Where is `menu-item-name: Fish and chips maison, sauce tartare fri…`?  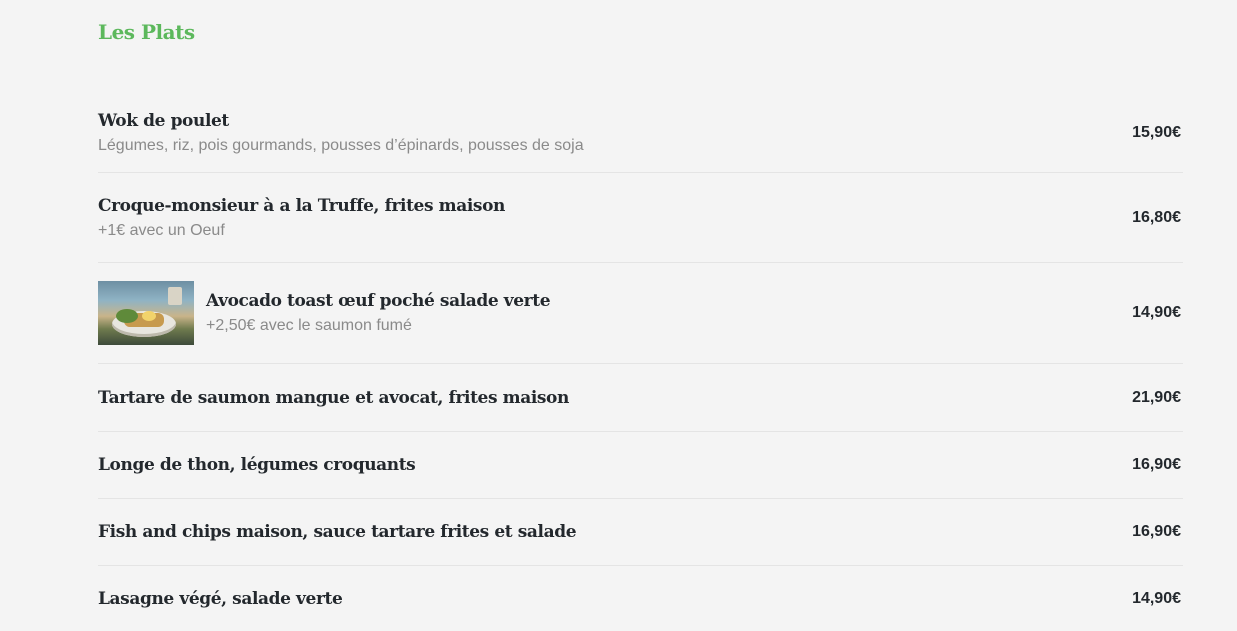
menu-item-name: Fish and chips maison, sauce tartare fri… is located at coordinates (337, 532).